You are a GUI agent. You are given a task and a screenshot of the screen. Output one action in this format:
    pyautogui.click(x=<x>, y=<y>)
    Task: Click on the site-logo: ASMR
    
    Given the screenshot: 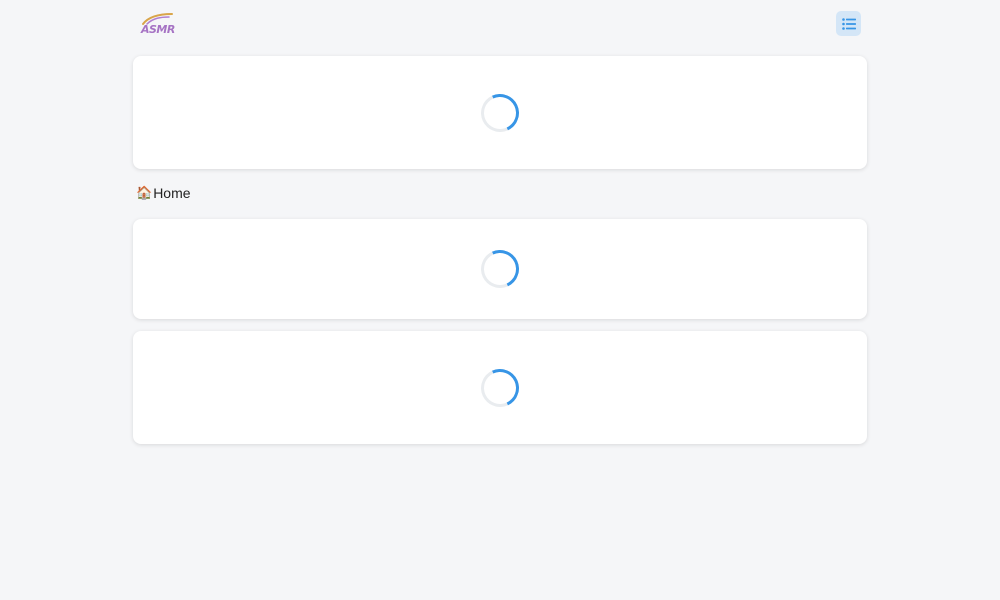 What is the action you would take?
    pyautogui.click(x=157, y=24)
    